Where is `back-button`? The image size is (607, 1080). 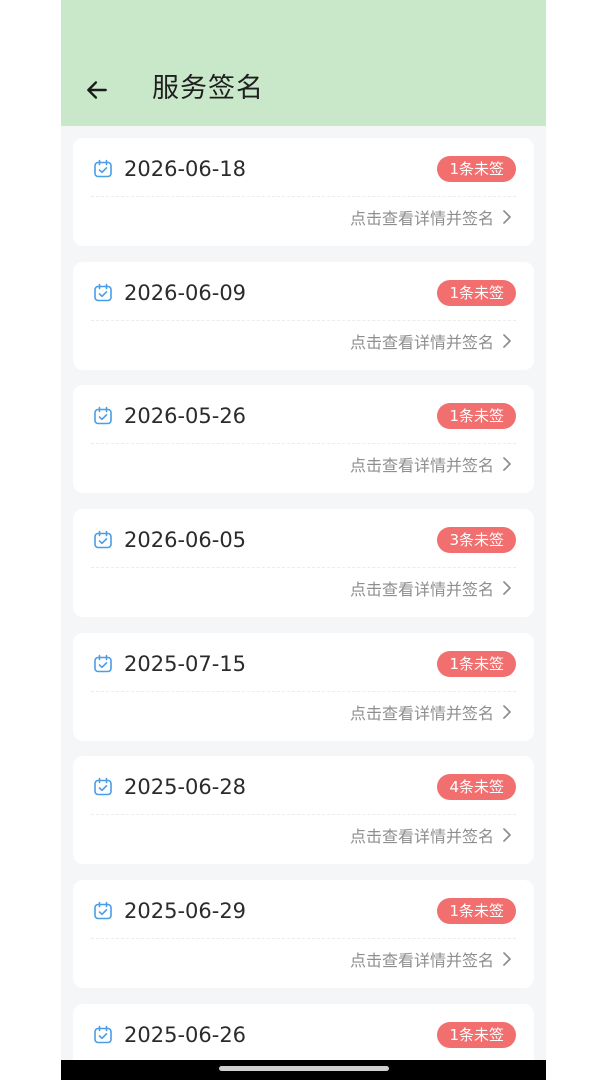 back-button is located at coordinates (97, 90).